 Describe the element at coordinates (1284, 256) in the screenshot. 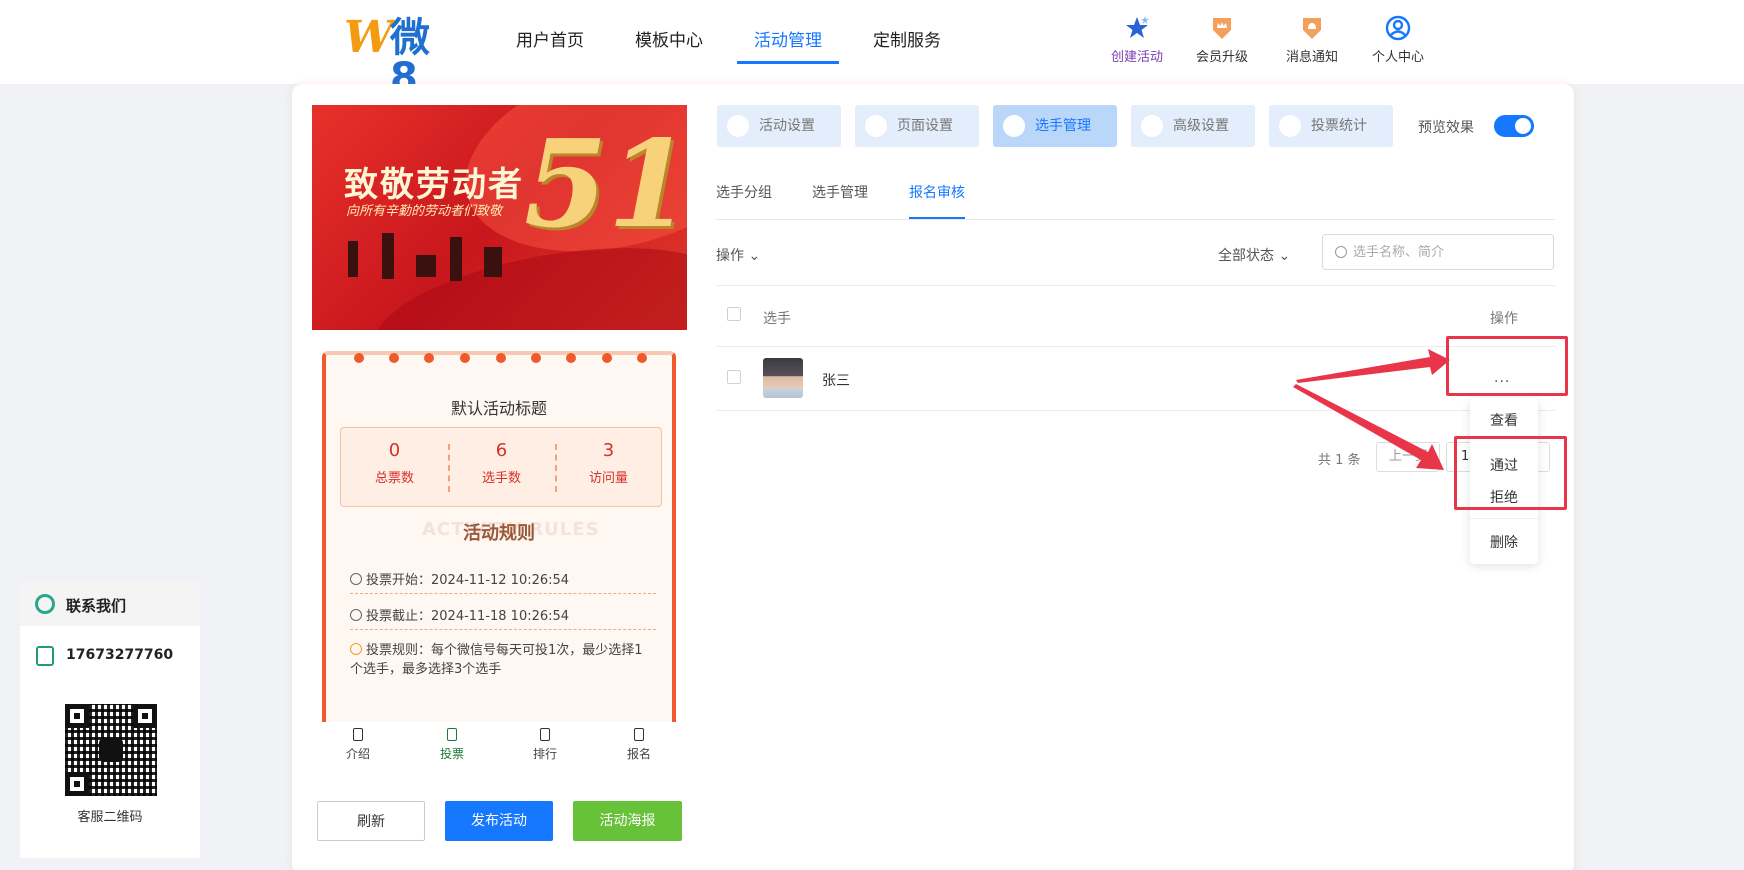

I see `chevron-down-icon: ⌄` at that location.